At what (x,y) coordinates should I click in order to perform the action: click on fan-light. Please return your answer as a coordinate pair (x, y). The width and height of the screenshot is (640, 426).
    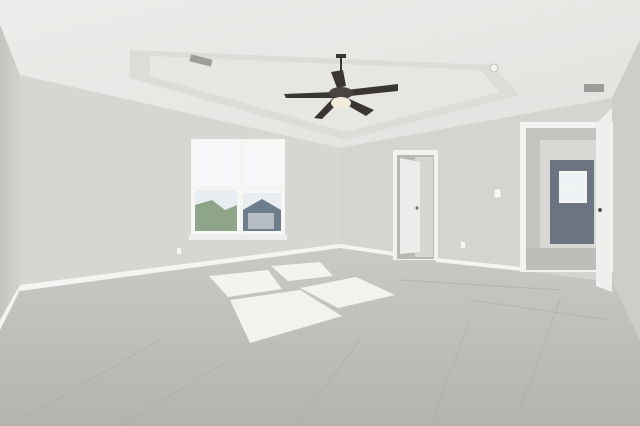
    Looking at the image, I should click on (341, 103).